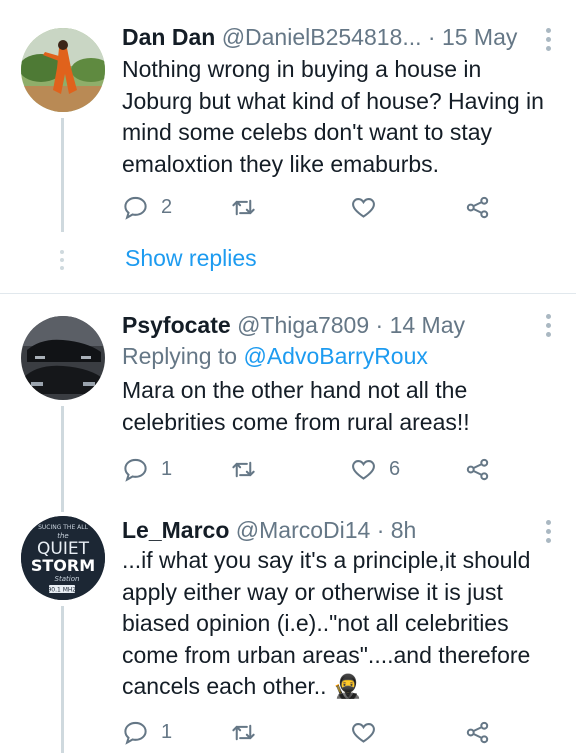  What do you see at coordinates (397, 530) in the screenshot?
I see `tweet-time: · 8h` at bounding box center [397, 530].